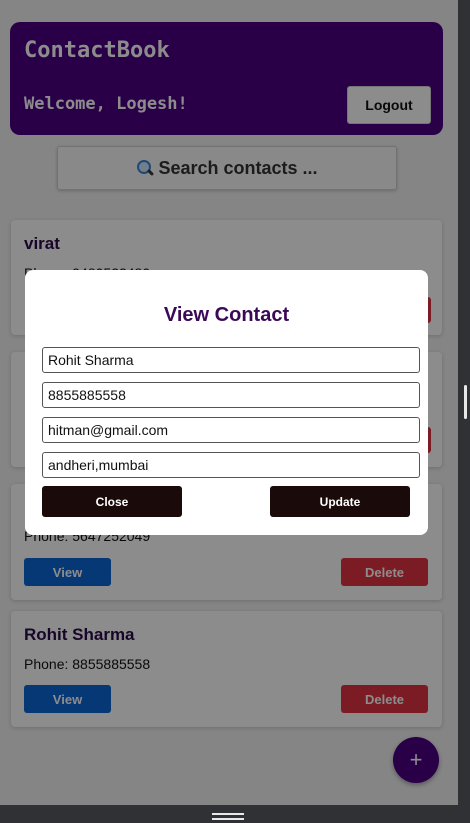  What do you see at coordinates (231, 430) in the screenshot?
I see `contact-email-field` at bounding box center [231, 430].